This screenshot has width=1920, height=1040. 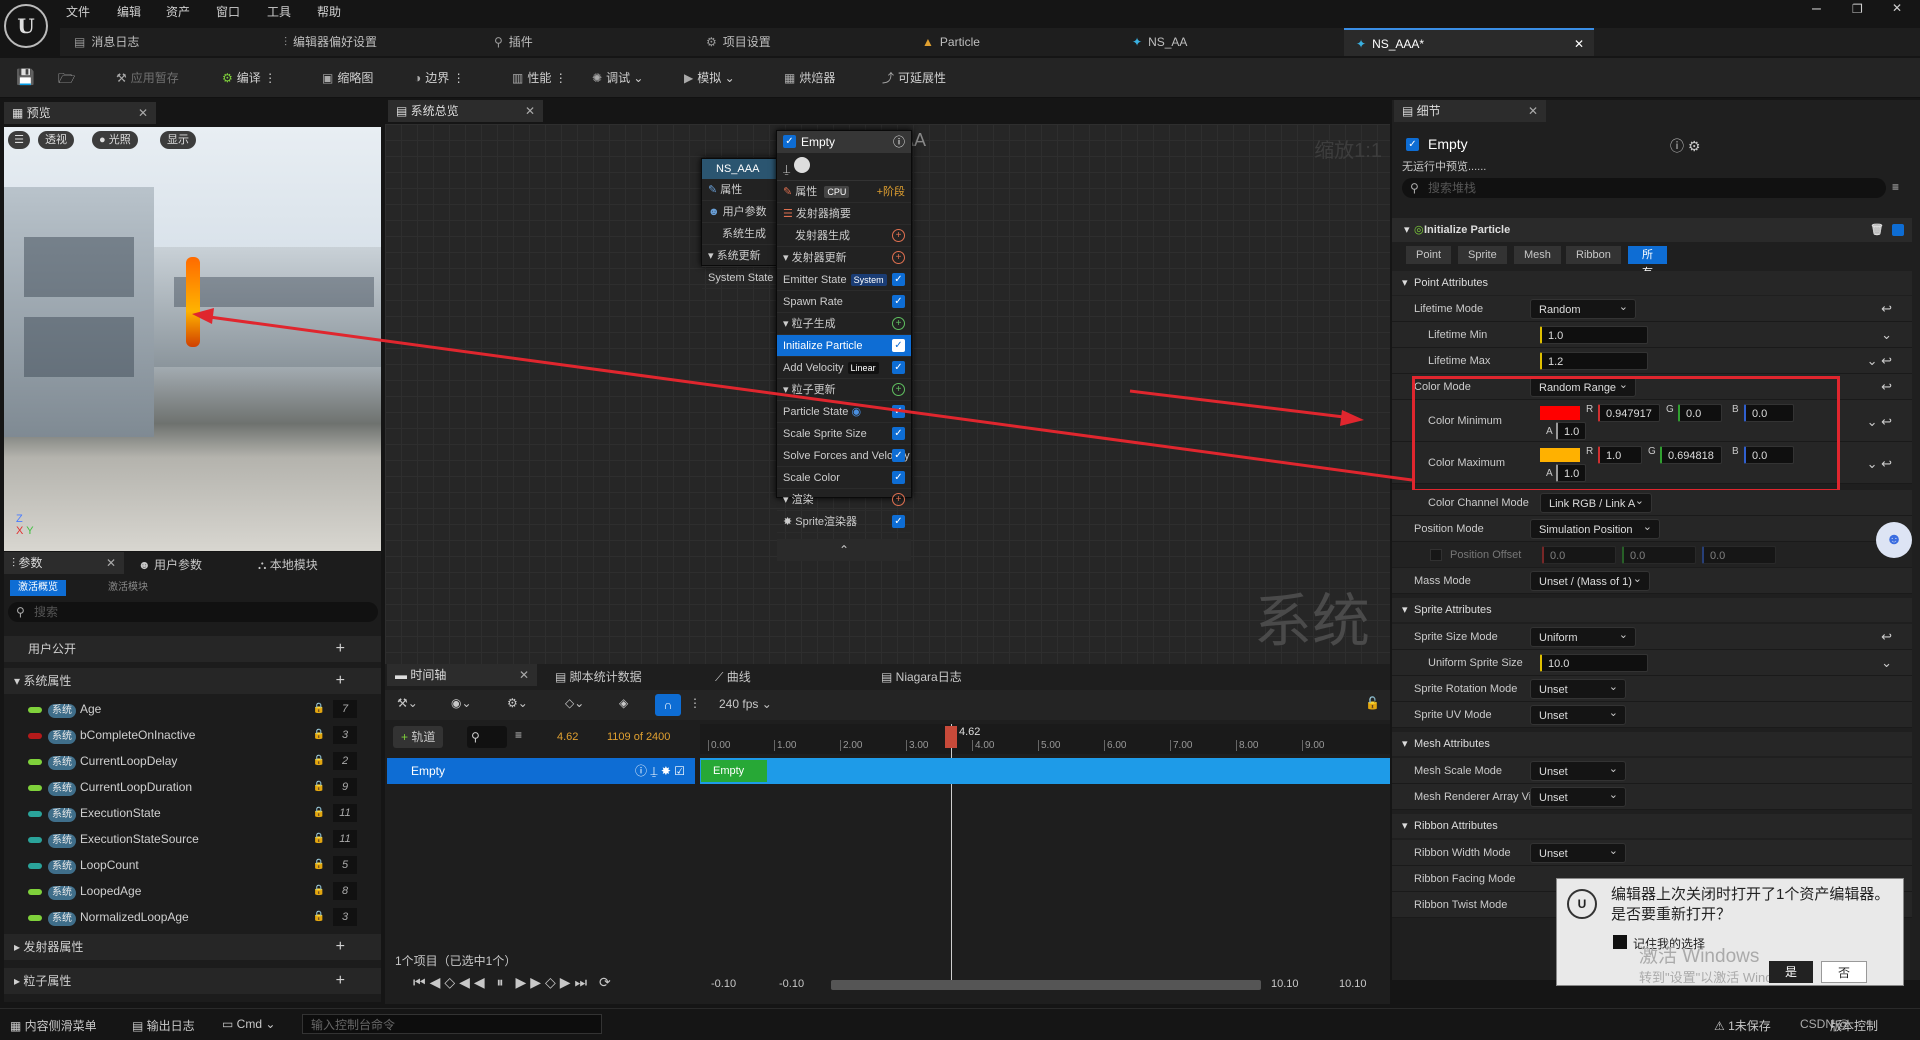 What do you see at coordinates (1594, 335) in the screenshot?
I see `lifetime-min-input: 1.0` at bounding box center [1594, 335].